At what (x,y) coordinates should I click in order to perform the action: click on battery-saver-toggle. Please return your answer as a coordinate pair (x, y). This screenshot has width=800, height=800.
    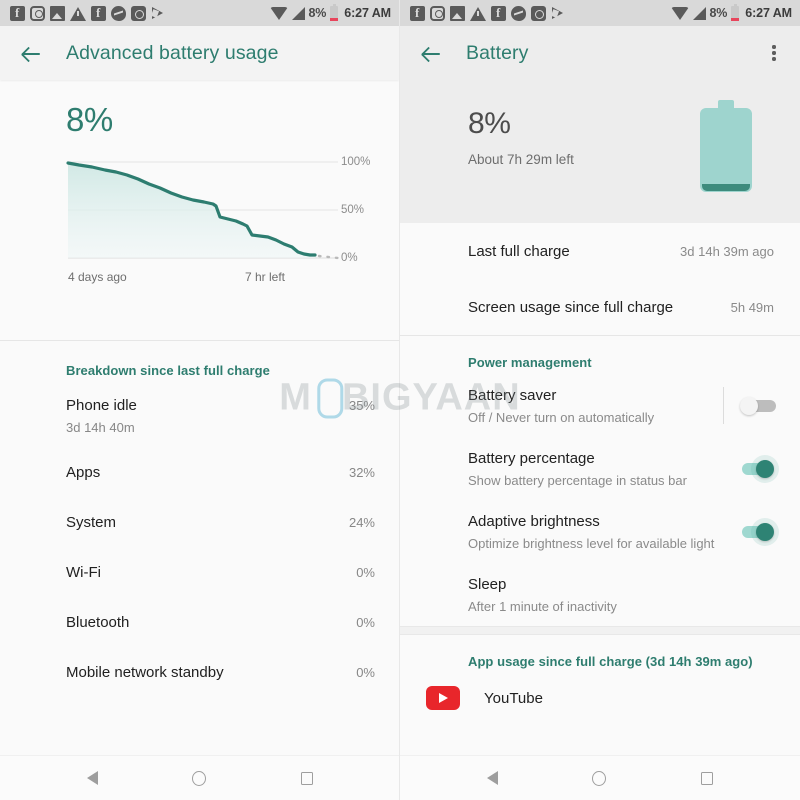
    Looking at the image, I should click on (758, 406).